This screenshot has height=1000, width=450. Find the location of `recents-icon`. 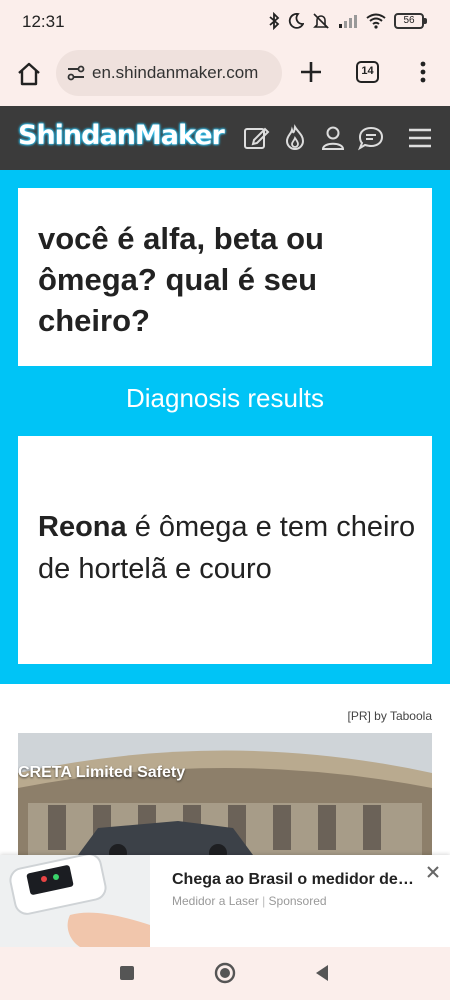

recents-icon is located at coordinates (127, 973).